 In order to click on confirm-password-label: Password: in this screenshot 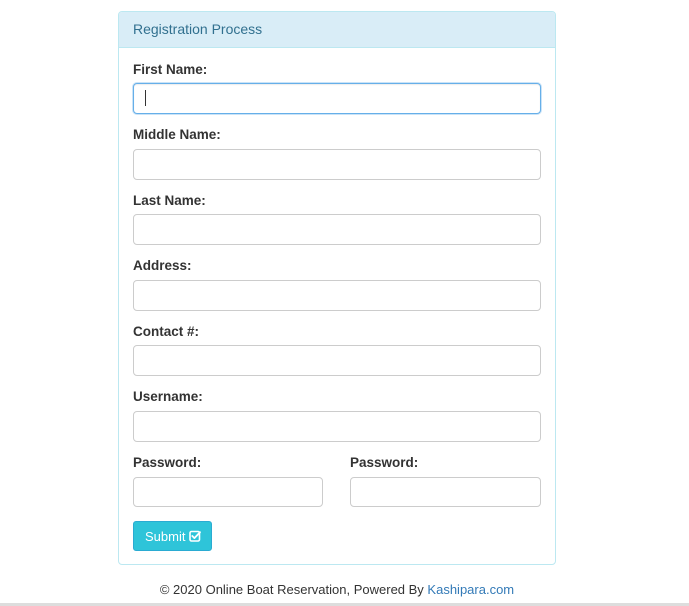, I will do `click(384, 462)`.